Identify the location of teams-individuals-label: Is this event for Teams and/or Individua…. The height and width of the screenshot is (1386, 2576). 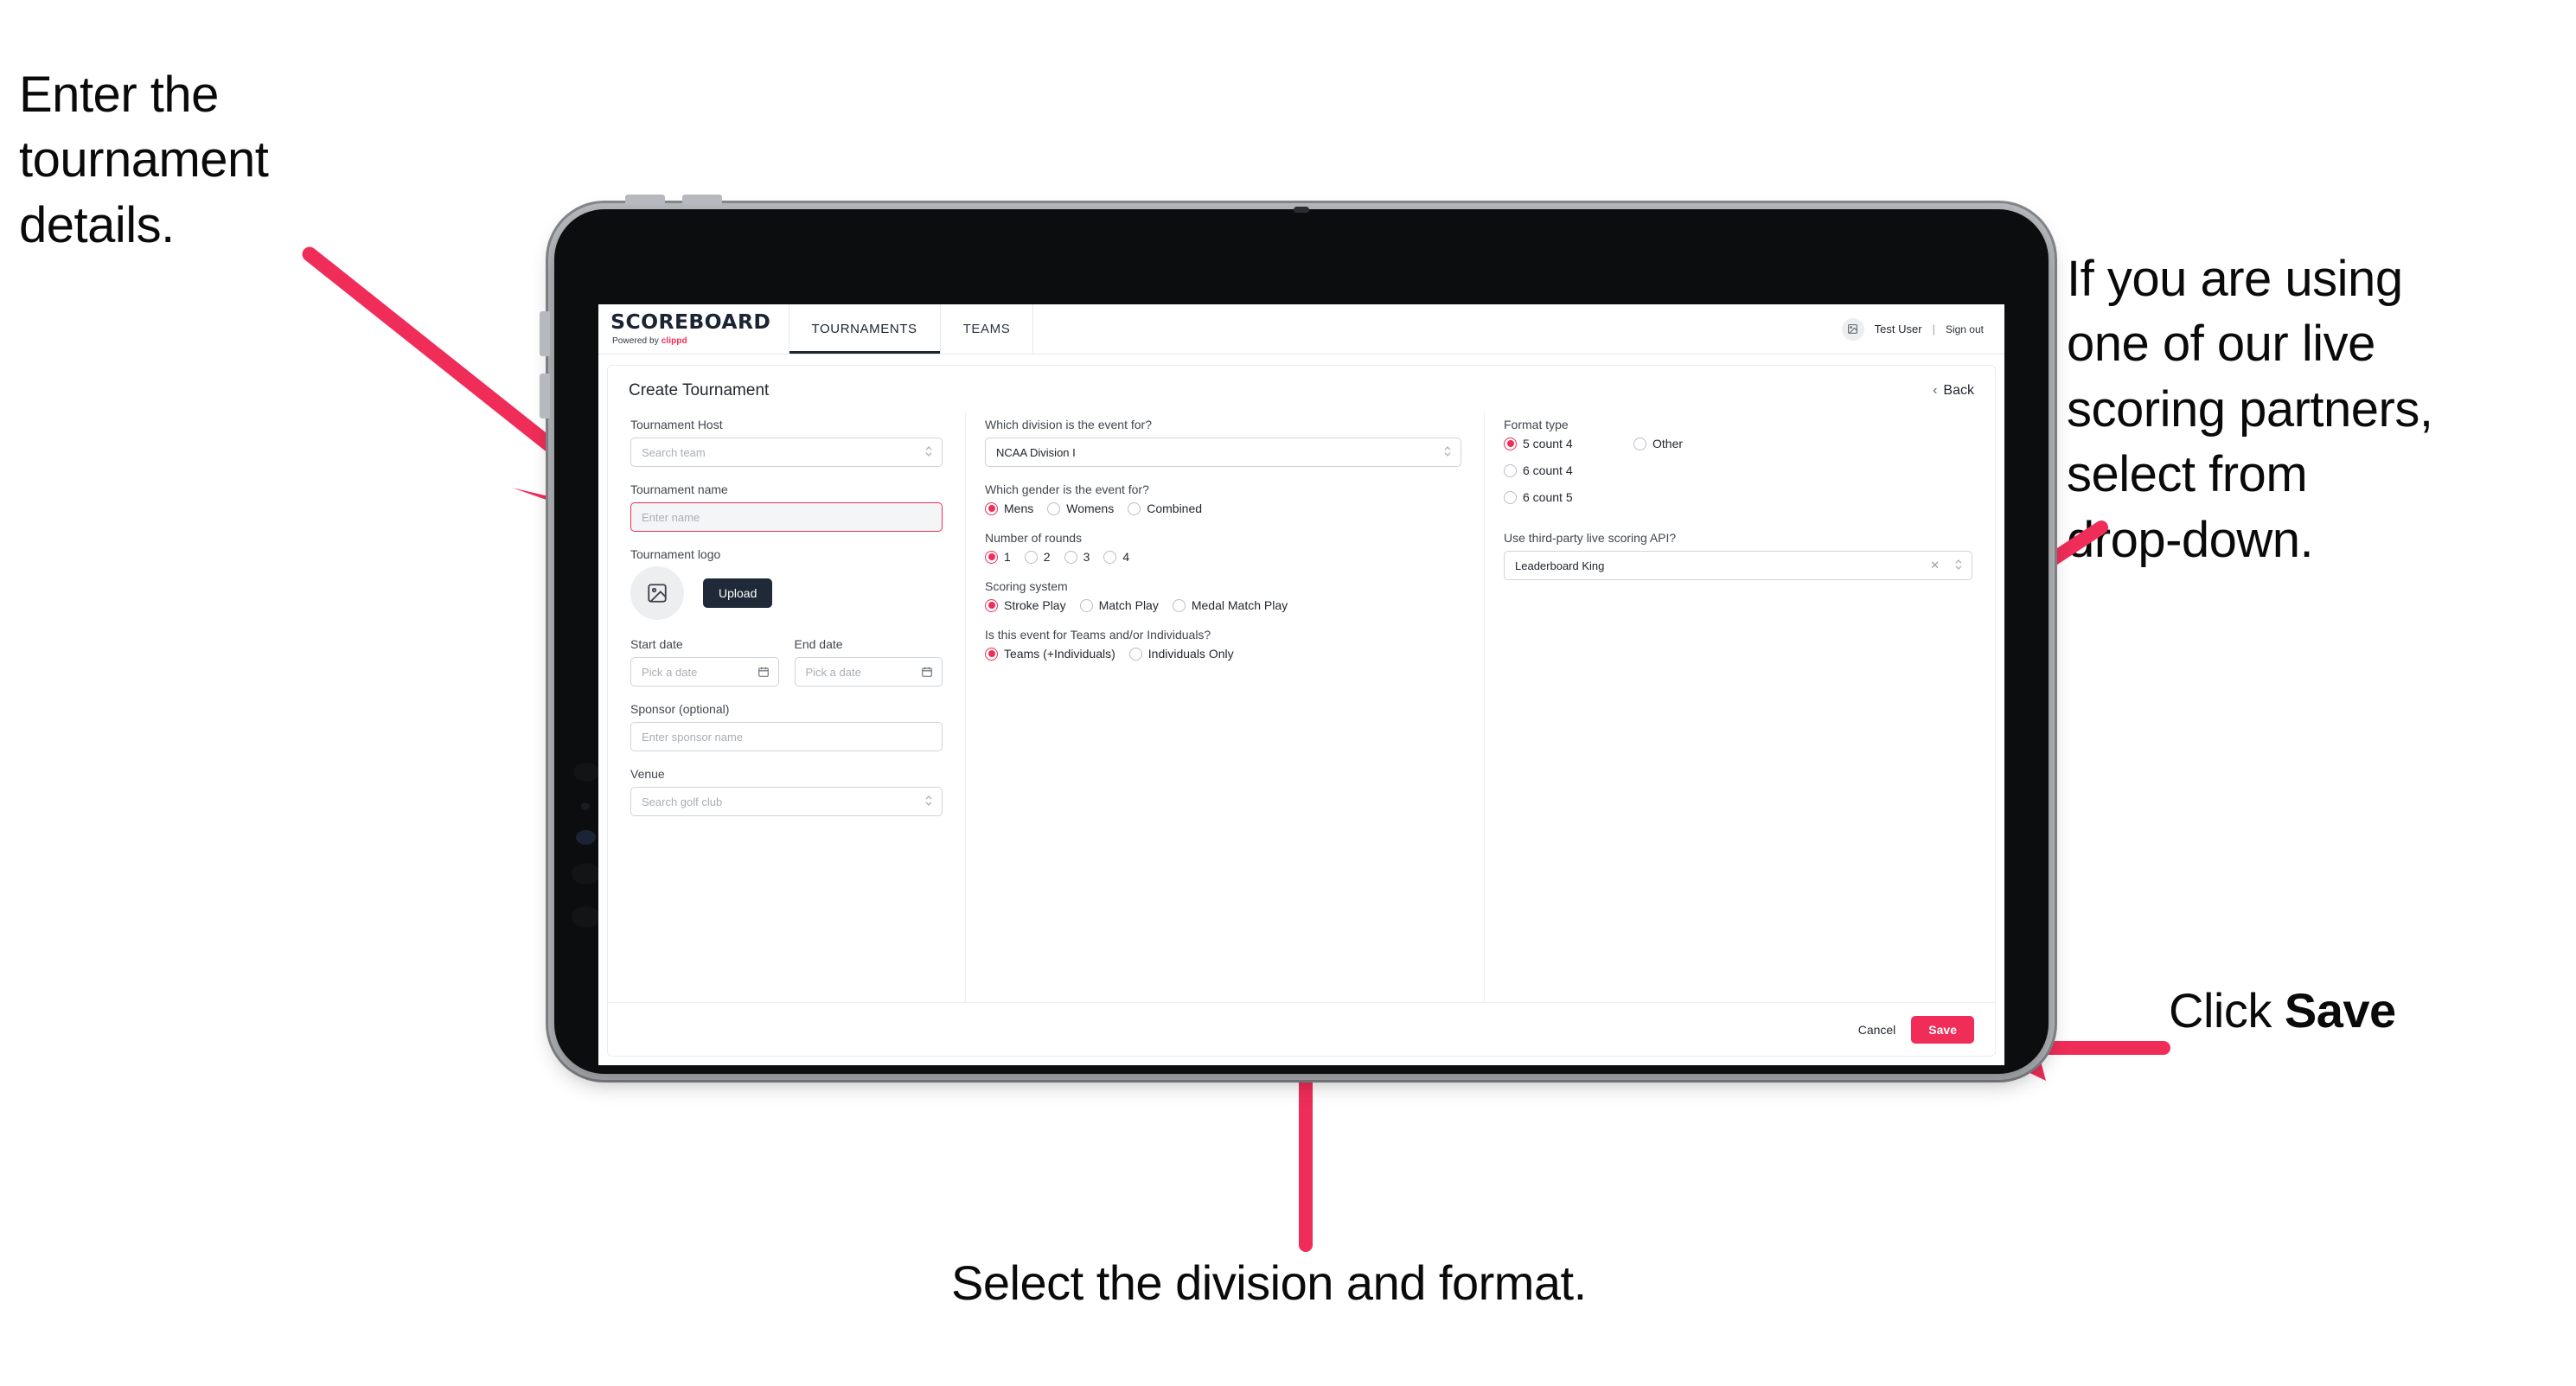
(1098, 635).